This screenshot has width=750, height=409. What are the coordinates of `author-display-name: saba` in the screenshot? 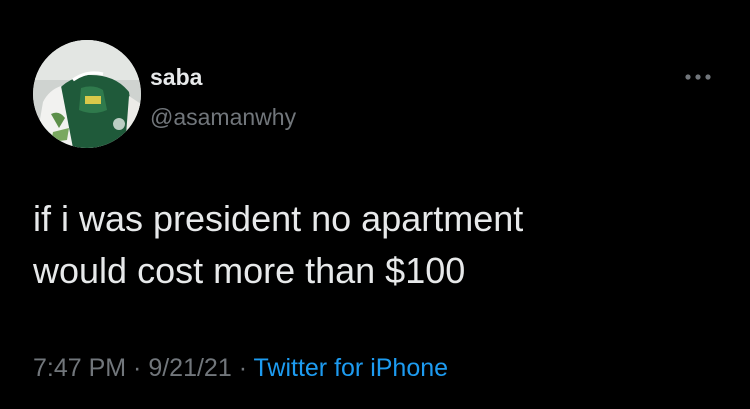 It's located at (176, 77).